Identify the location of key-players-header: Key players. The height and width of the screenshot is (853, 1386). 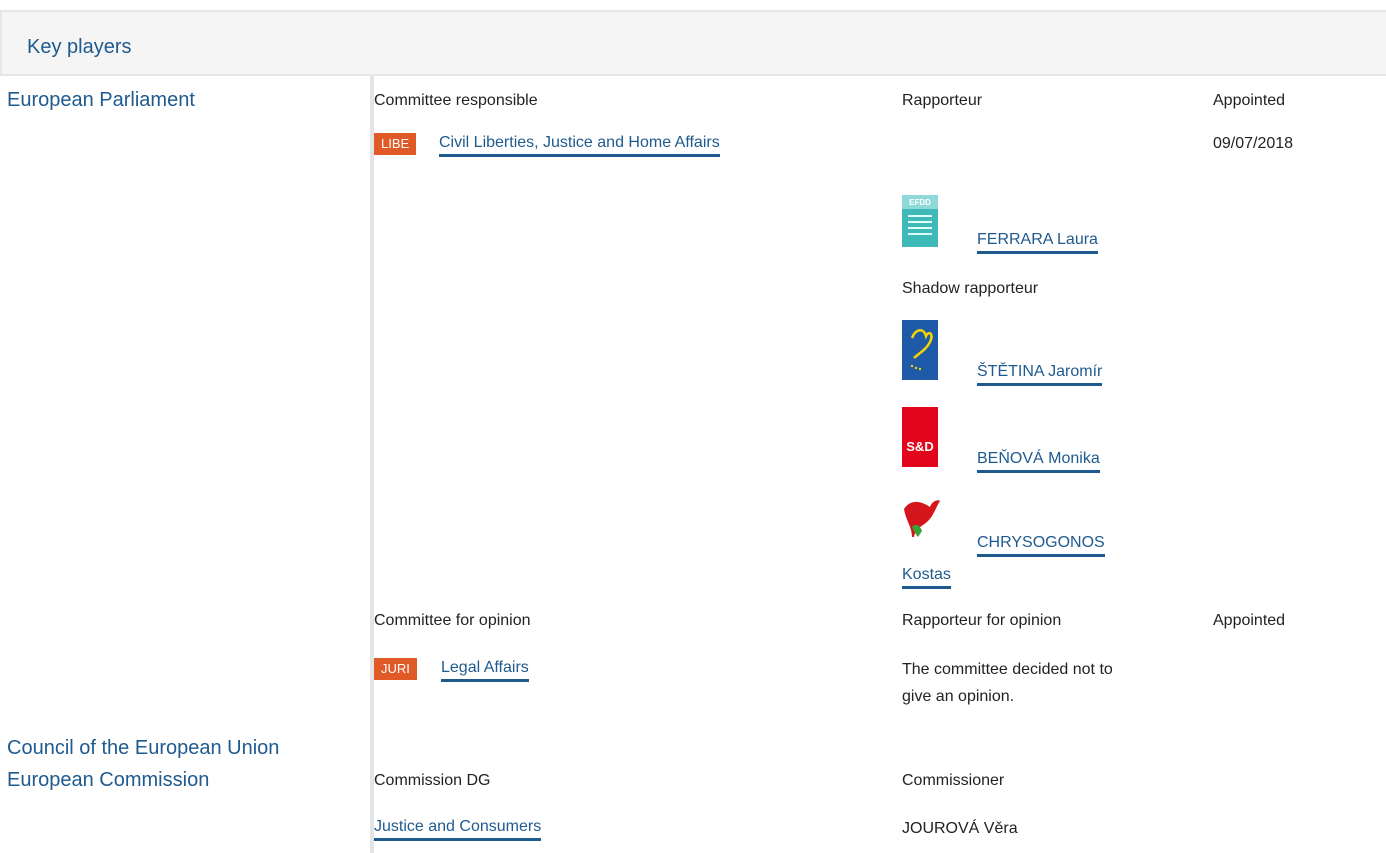
(693, 43).